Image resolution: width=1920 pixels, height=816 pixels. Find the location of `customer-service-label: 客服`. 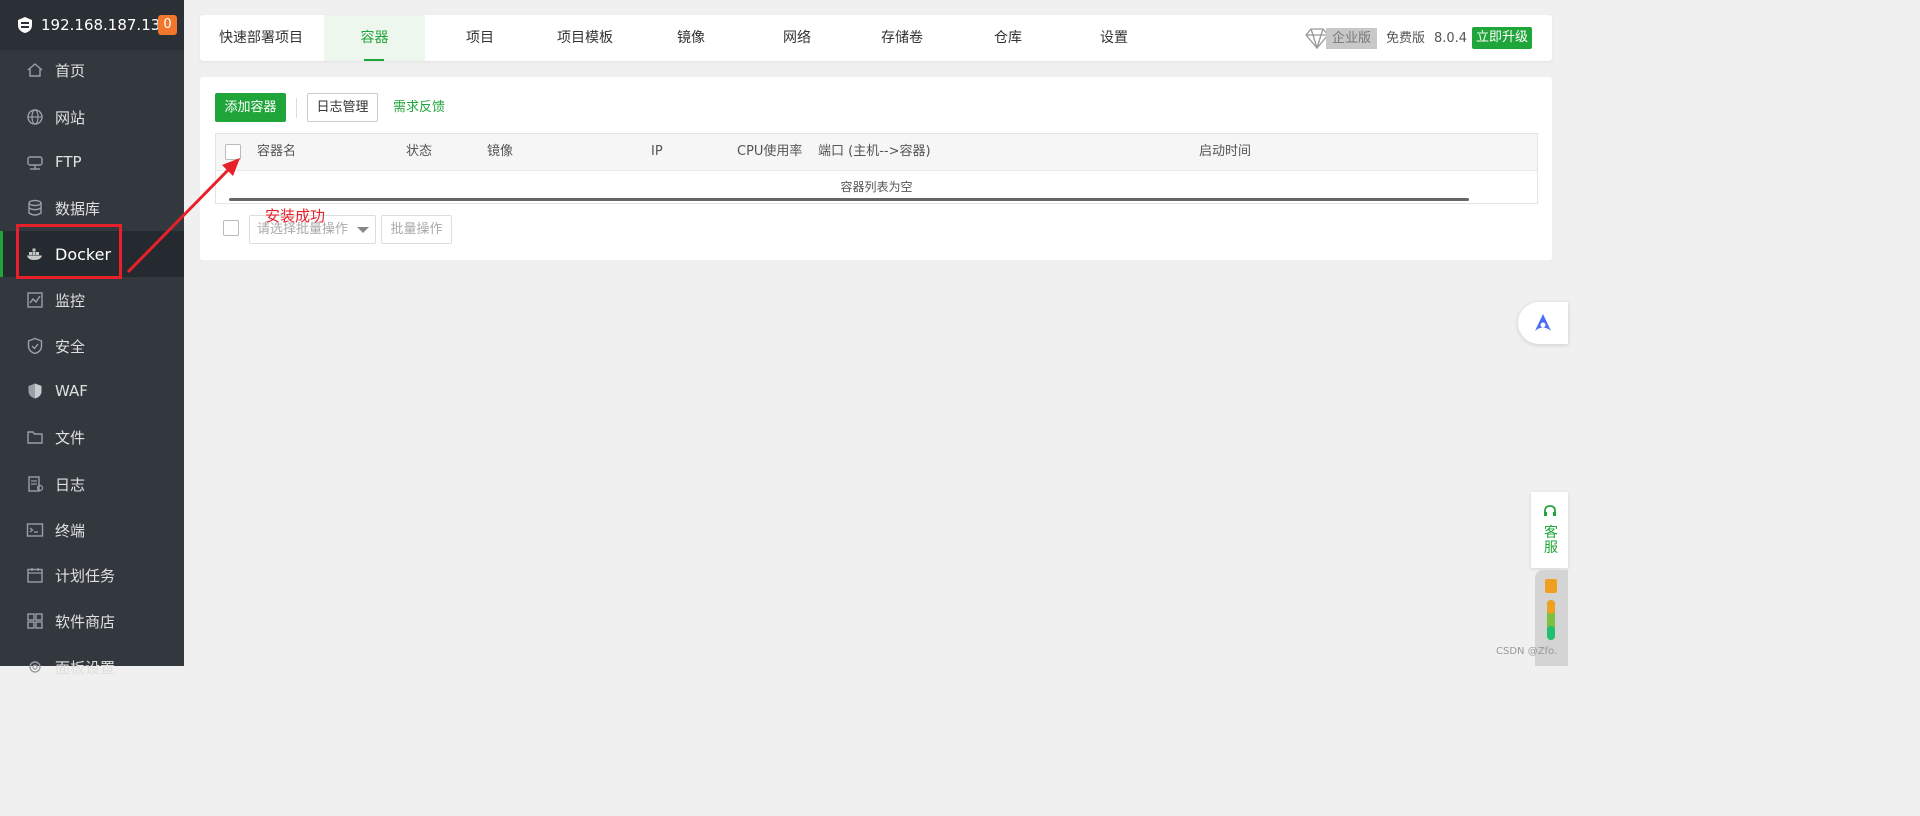

customer-service-label: 客服 is located at coordinates (1551, 540).